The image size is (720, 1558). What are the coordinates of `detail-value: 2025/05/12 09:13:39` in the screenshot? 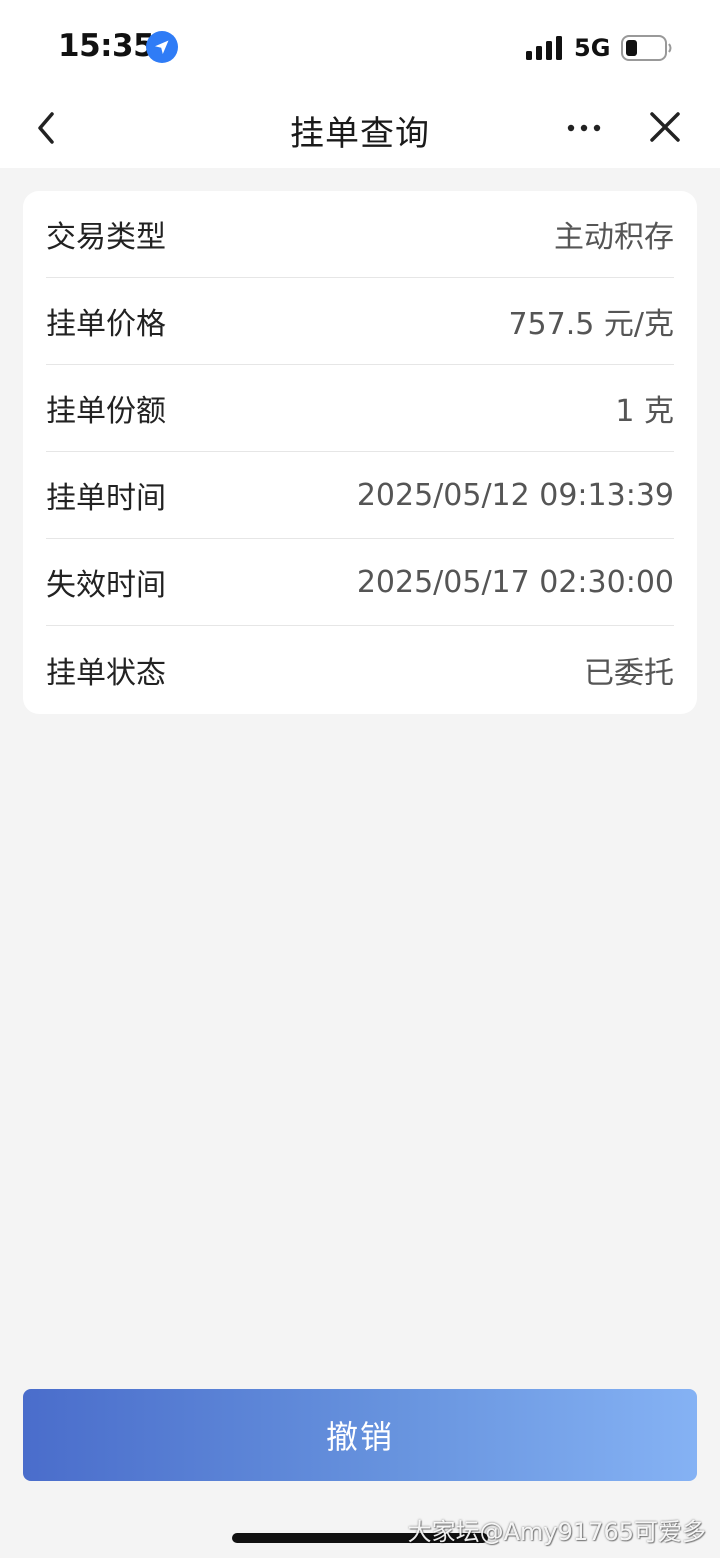 It's located at (515, 495).